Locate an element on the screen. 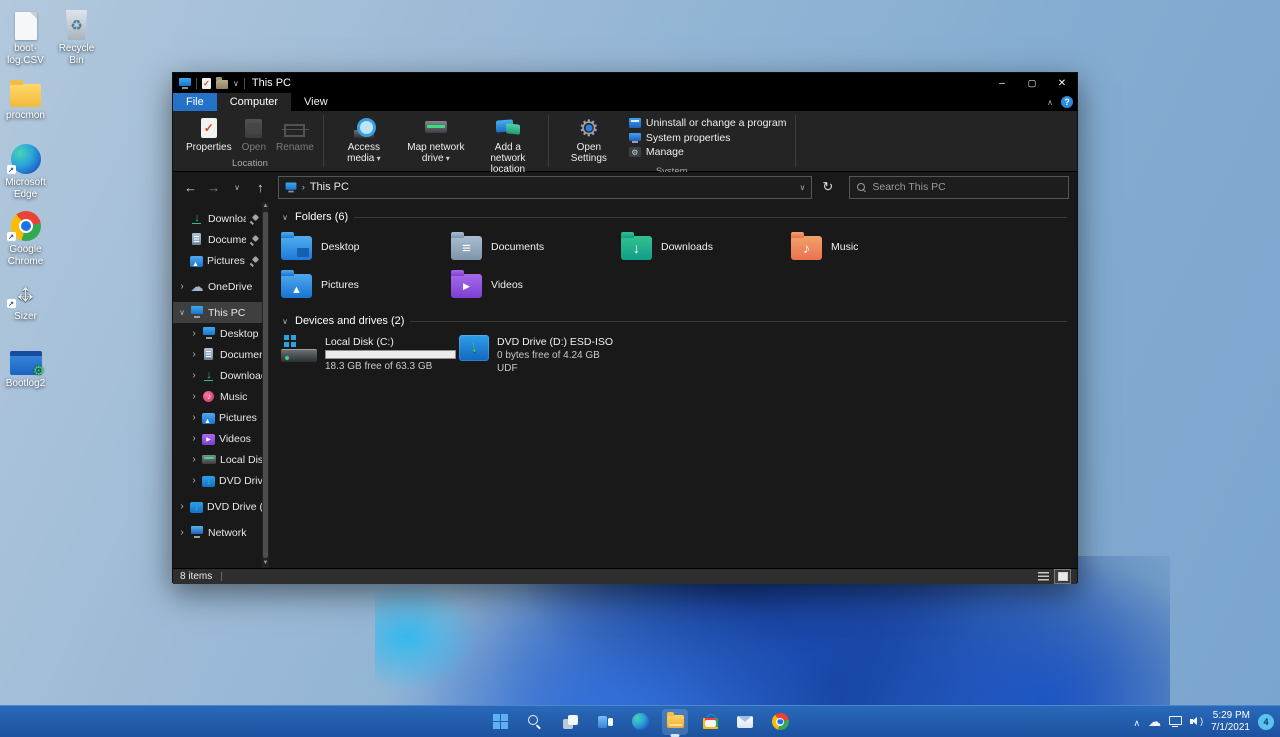 The image size is (1280, 737). nav-item-disk: Local Disk (C:) is located at coordinates (217, 459).